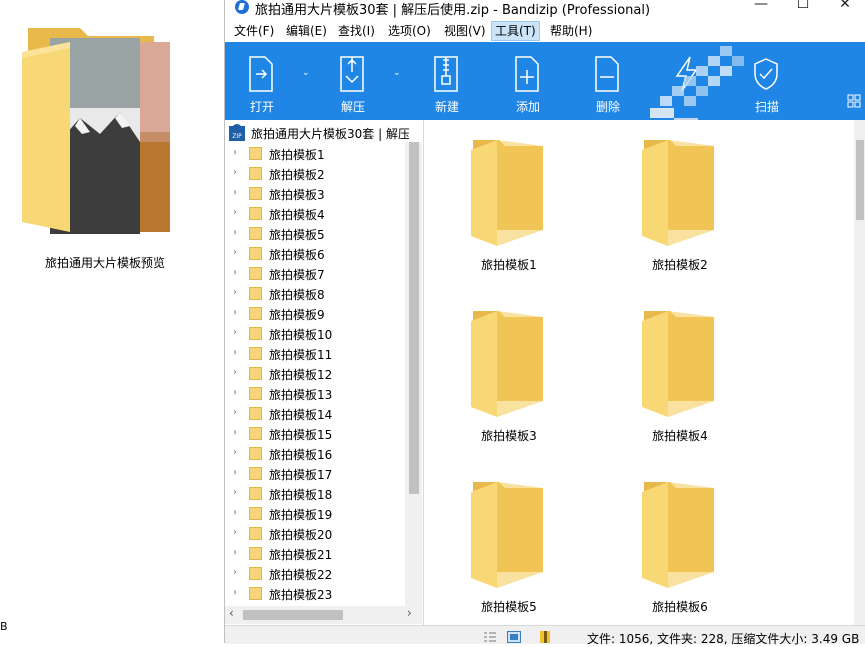 This screenshot has height=647, width=865. I want to click on tree-item: › 旅拍模板5, so click(315, 234).